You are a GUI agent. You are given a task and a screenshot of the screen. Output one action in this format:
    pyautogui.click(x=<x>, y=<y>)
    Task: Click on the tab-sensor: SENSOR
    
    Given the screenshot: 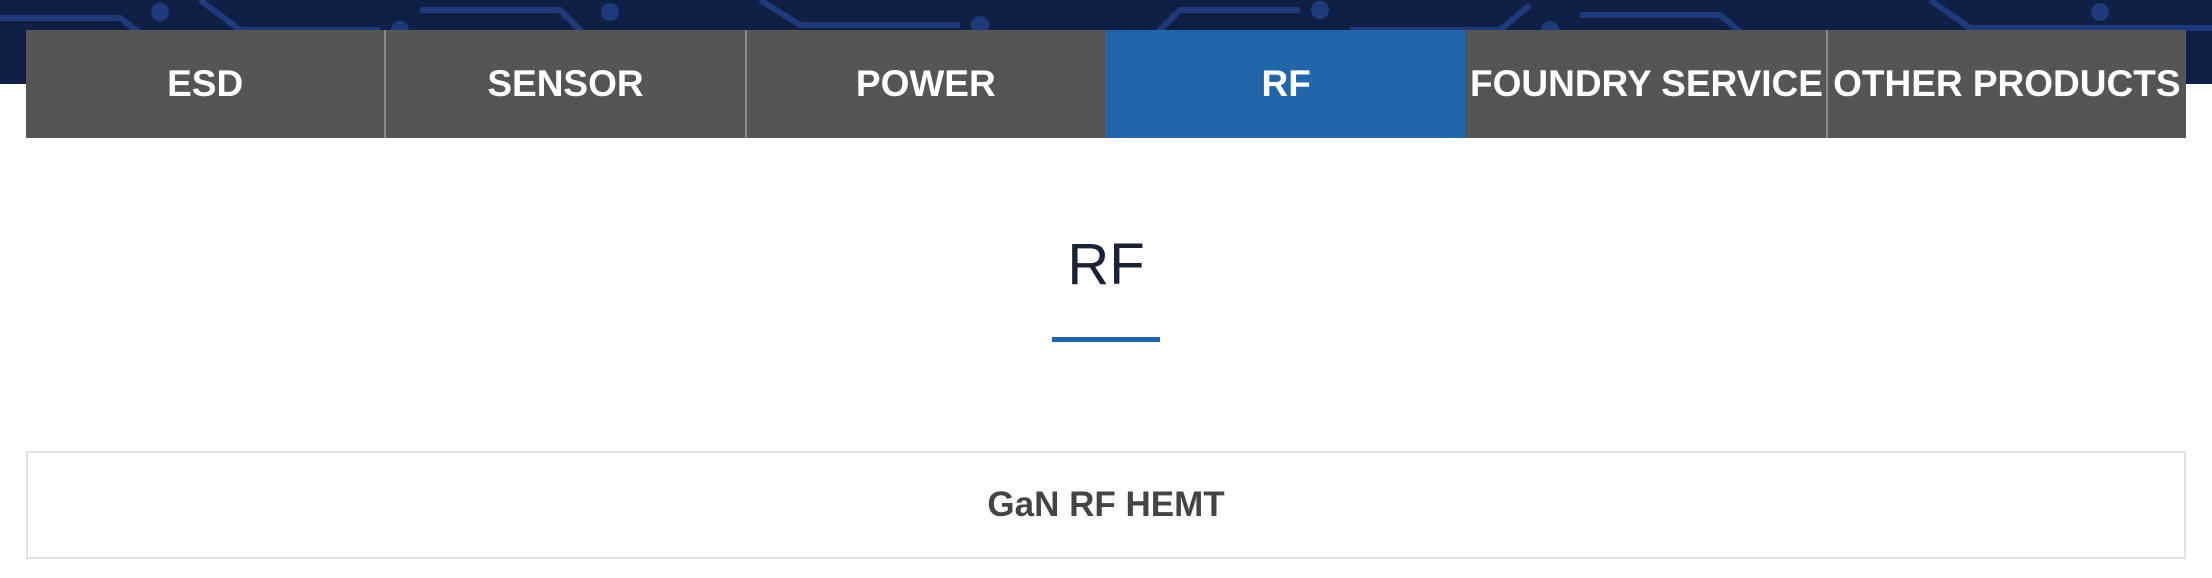 What is the action you would take?
    pyautogui.click(x=564, y=84)
    